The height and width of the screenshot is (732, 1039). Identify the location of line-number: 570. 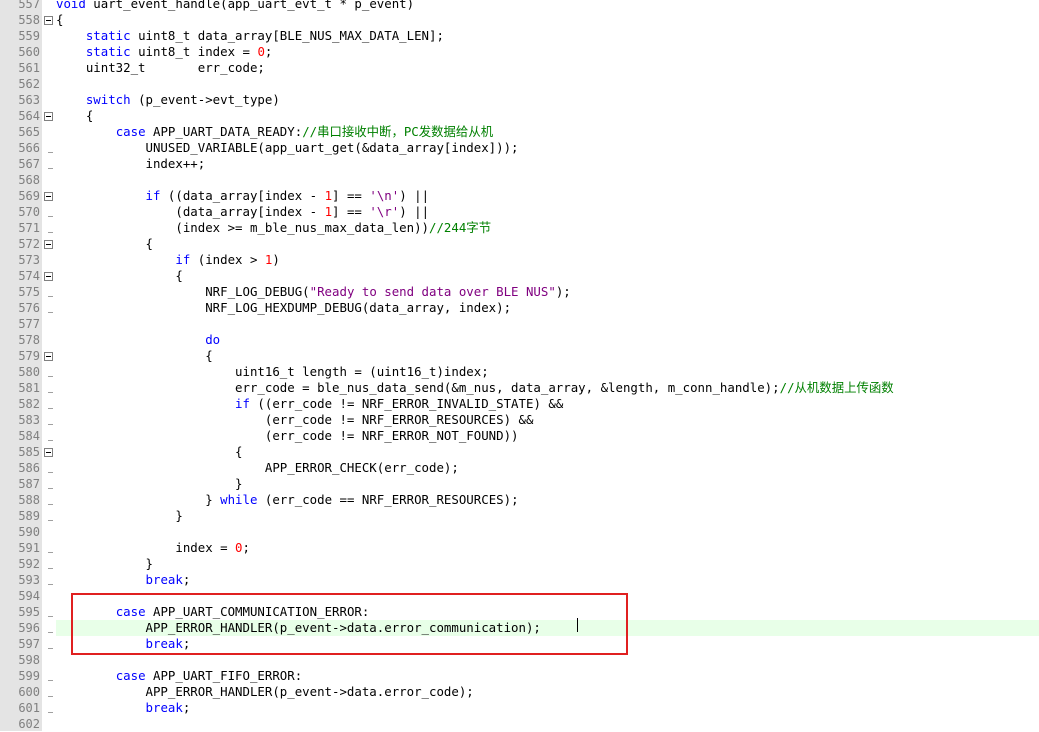
(29, 212).